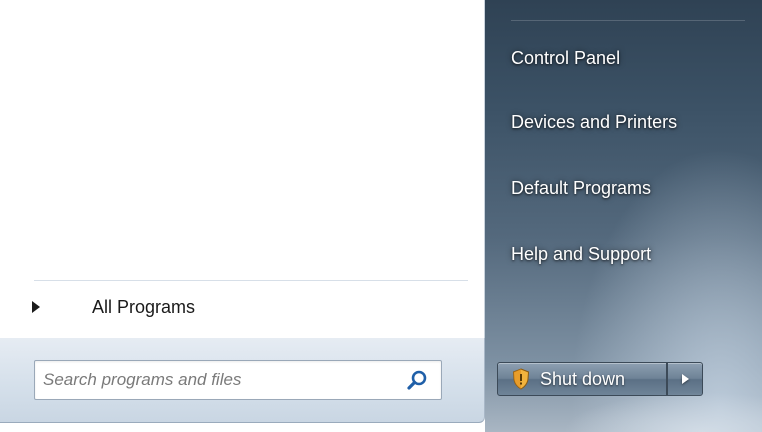 The image size is (762, 432). I want to click on all-programs-separator, so click(251, 280).